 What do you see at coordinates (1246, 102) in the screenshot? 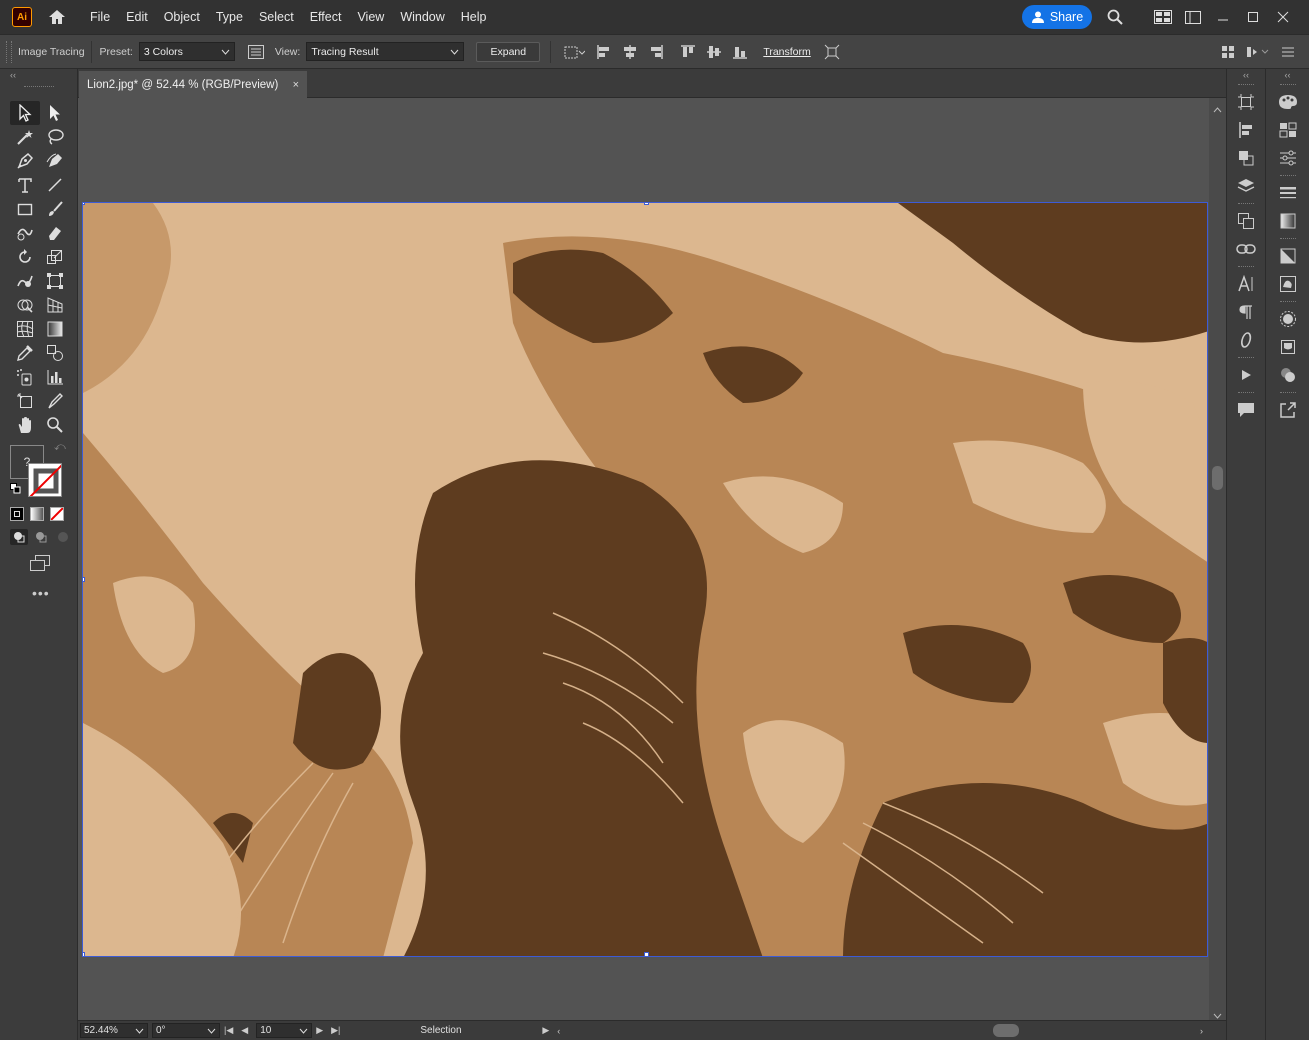
I see `artboards-panel-icon` at bounding box center [1246, 102].